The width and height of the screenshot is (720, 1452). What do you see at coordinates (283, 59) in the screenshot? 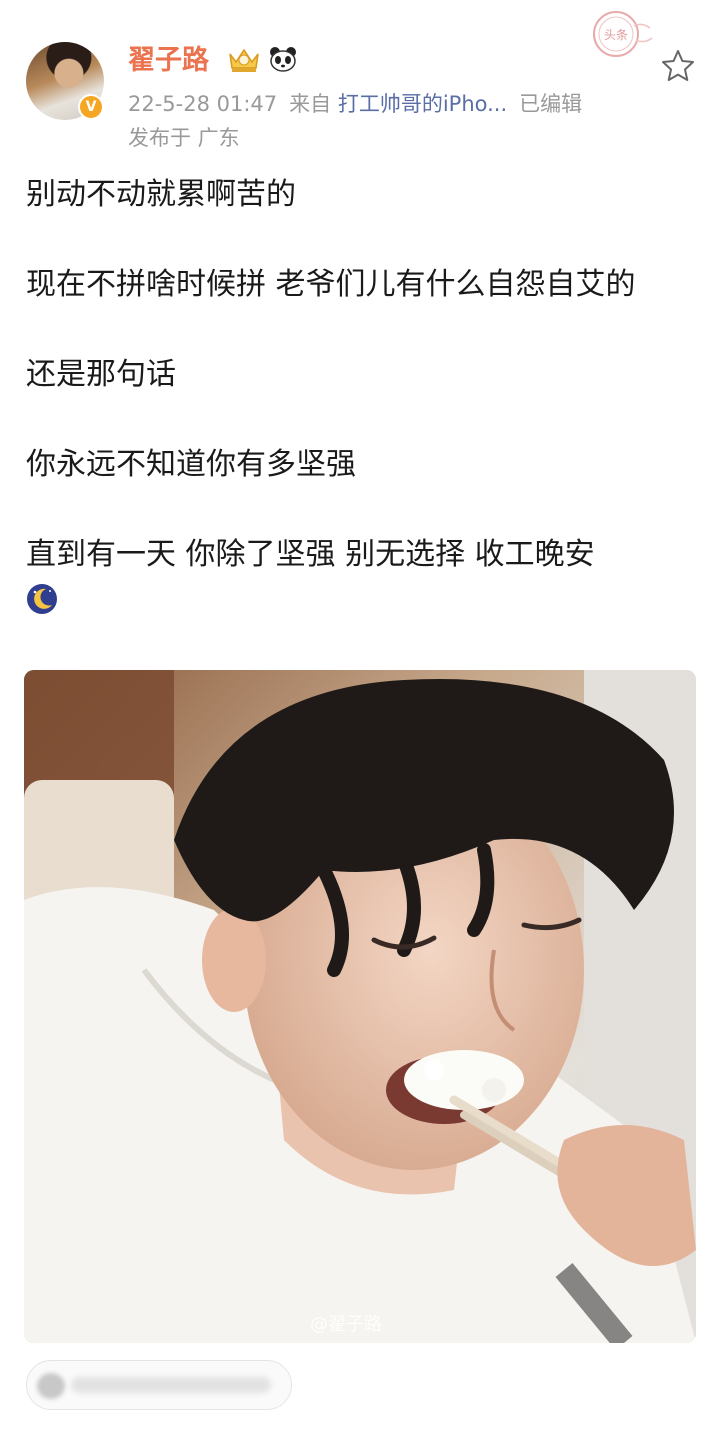
I see `panda-icon` at bounding box center [283, 59].